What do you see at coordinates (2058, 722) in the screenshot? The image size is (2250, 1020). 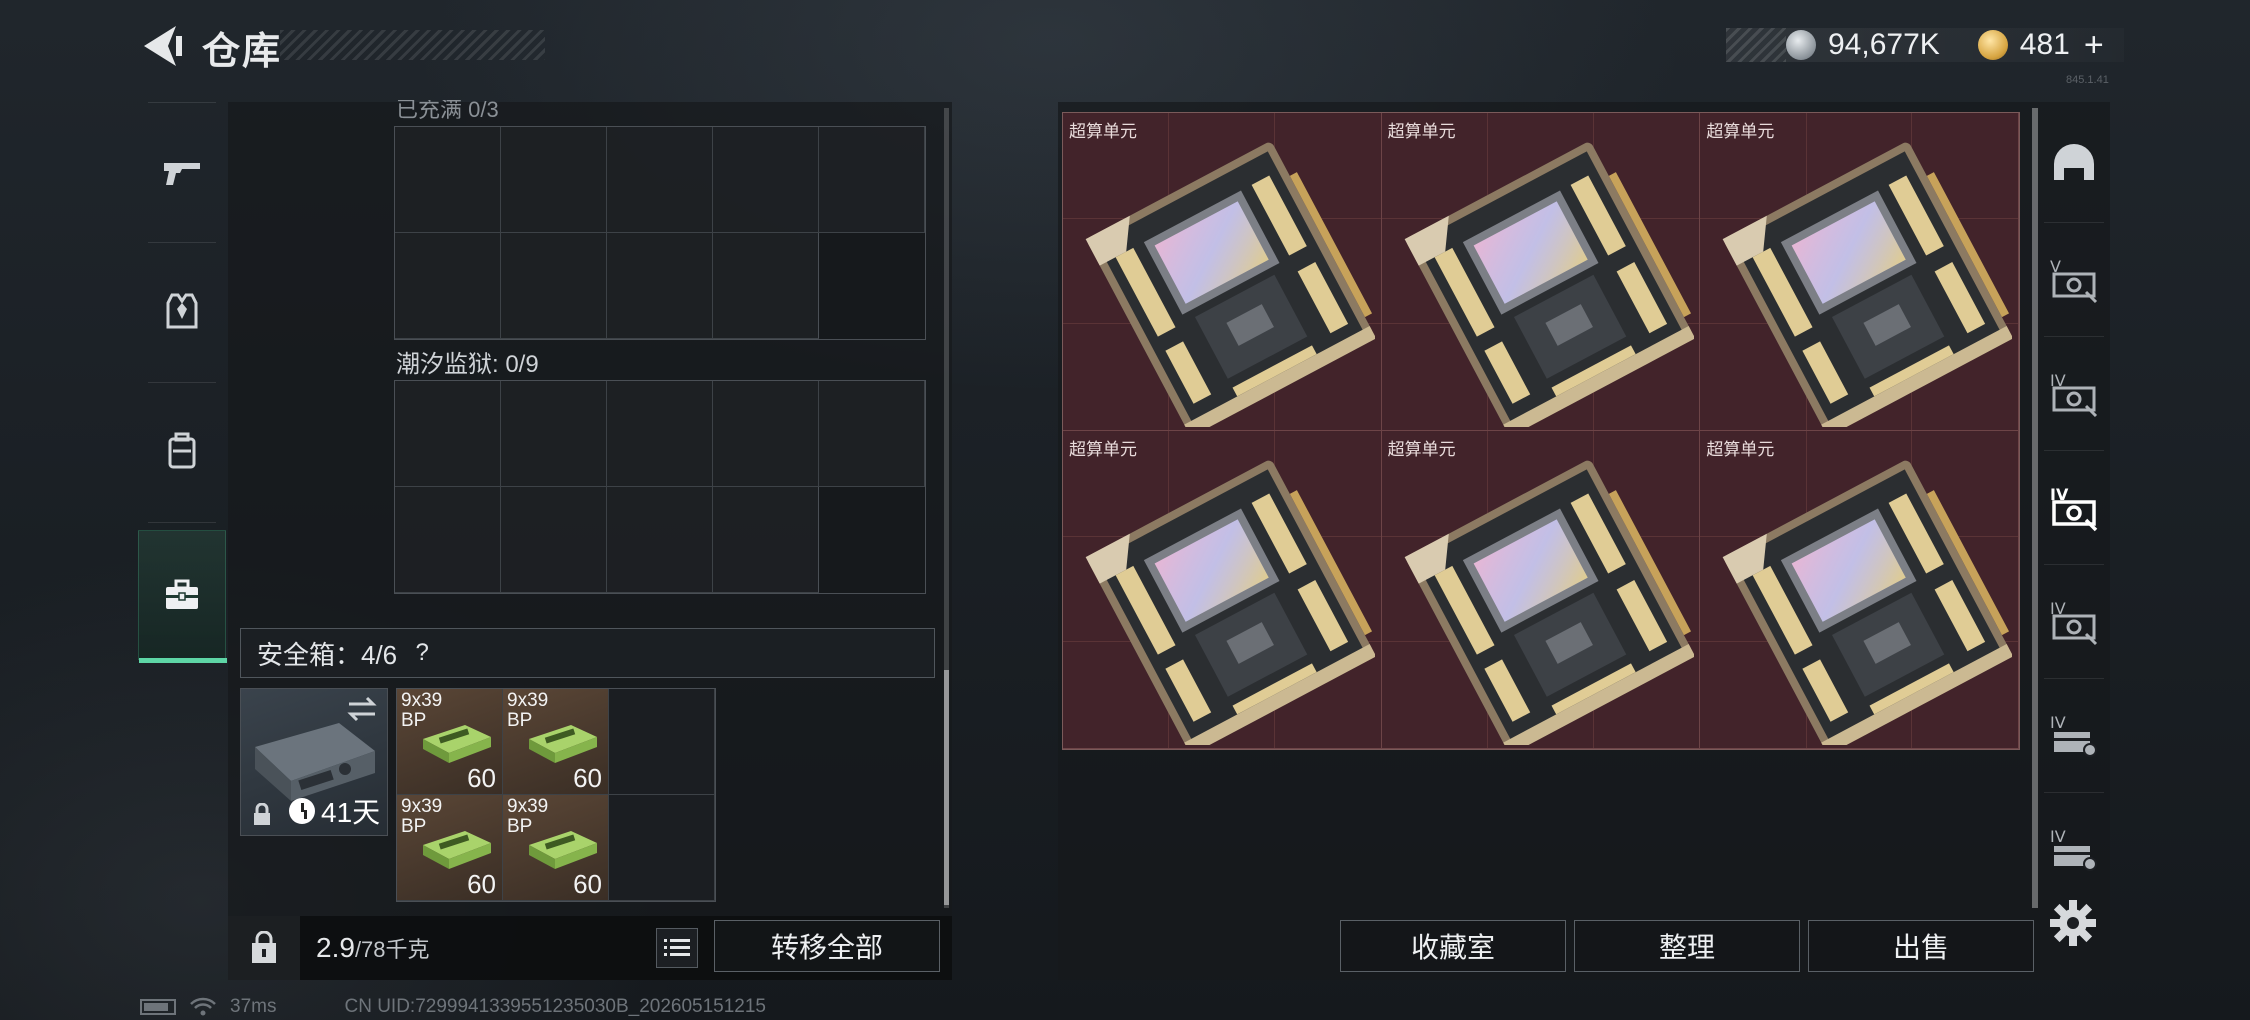 I see `svg-text: IV` at bounding box center [2058, 722].